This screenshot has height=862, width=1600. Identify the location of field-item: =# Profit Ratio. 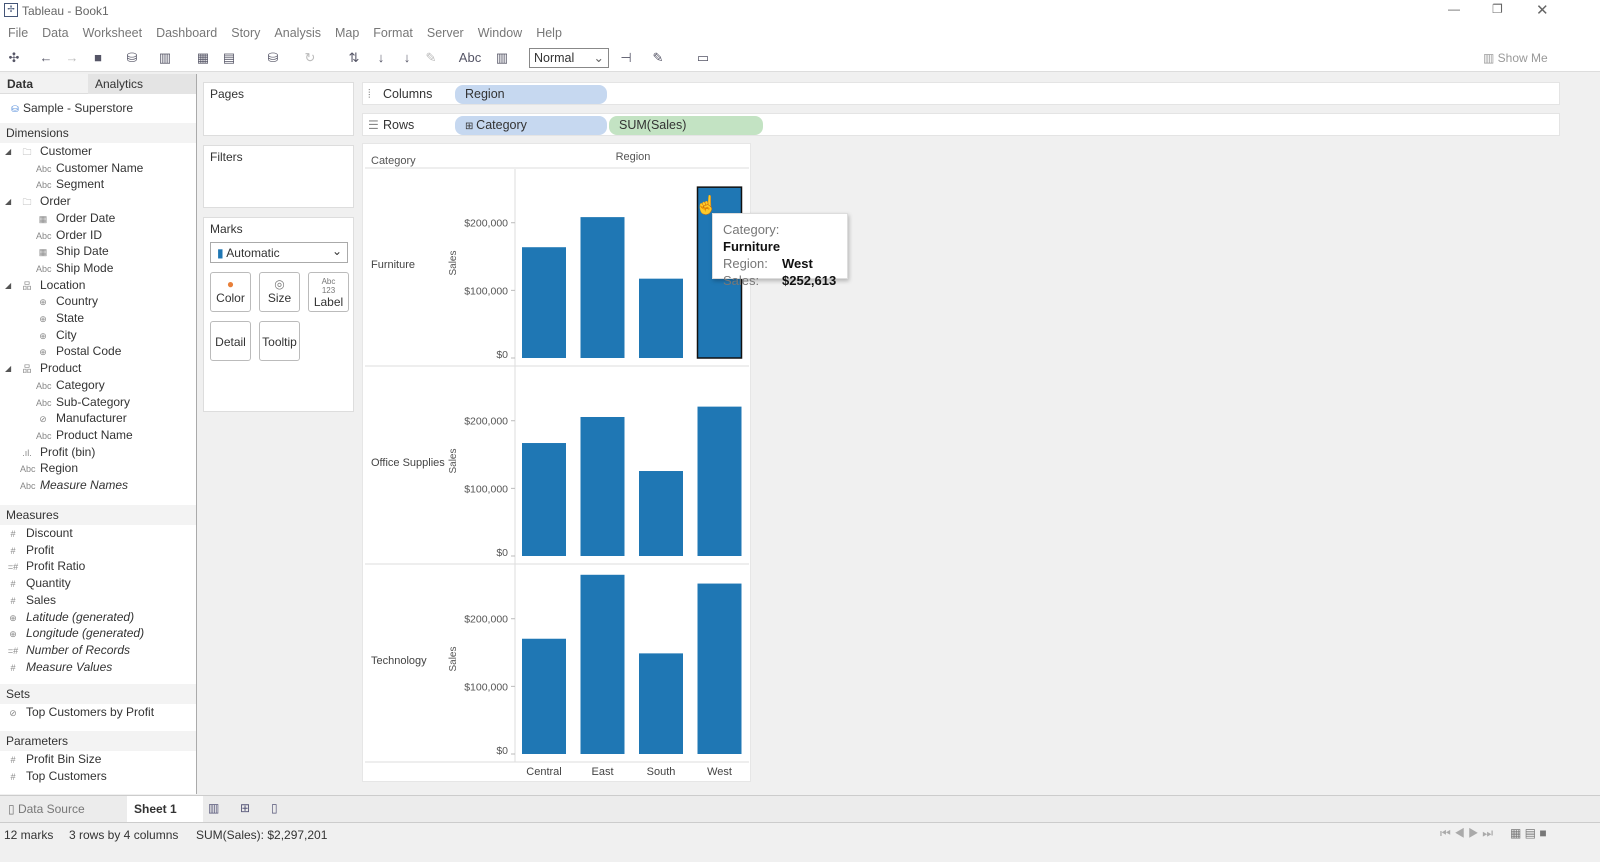
(98, 566).